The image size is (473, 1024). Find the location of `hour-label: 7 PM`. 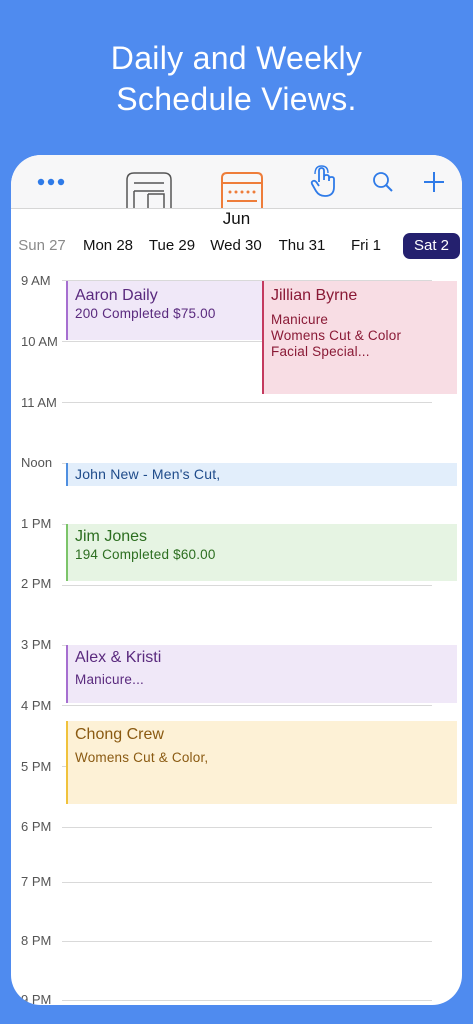

hour-label: 7 PM is located at coordinates (36, 881).